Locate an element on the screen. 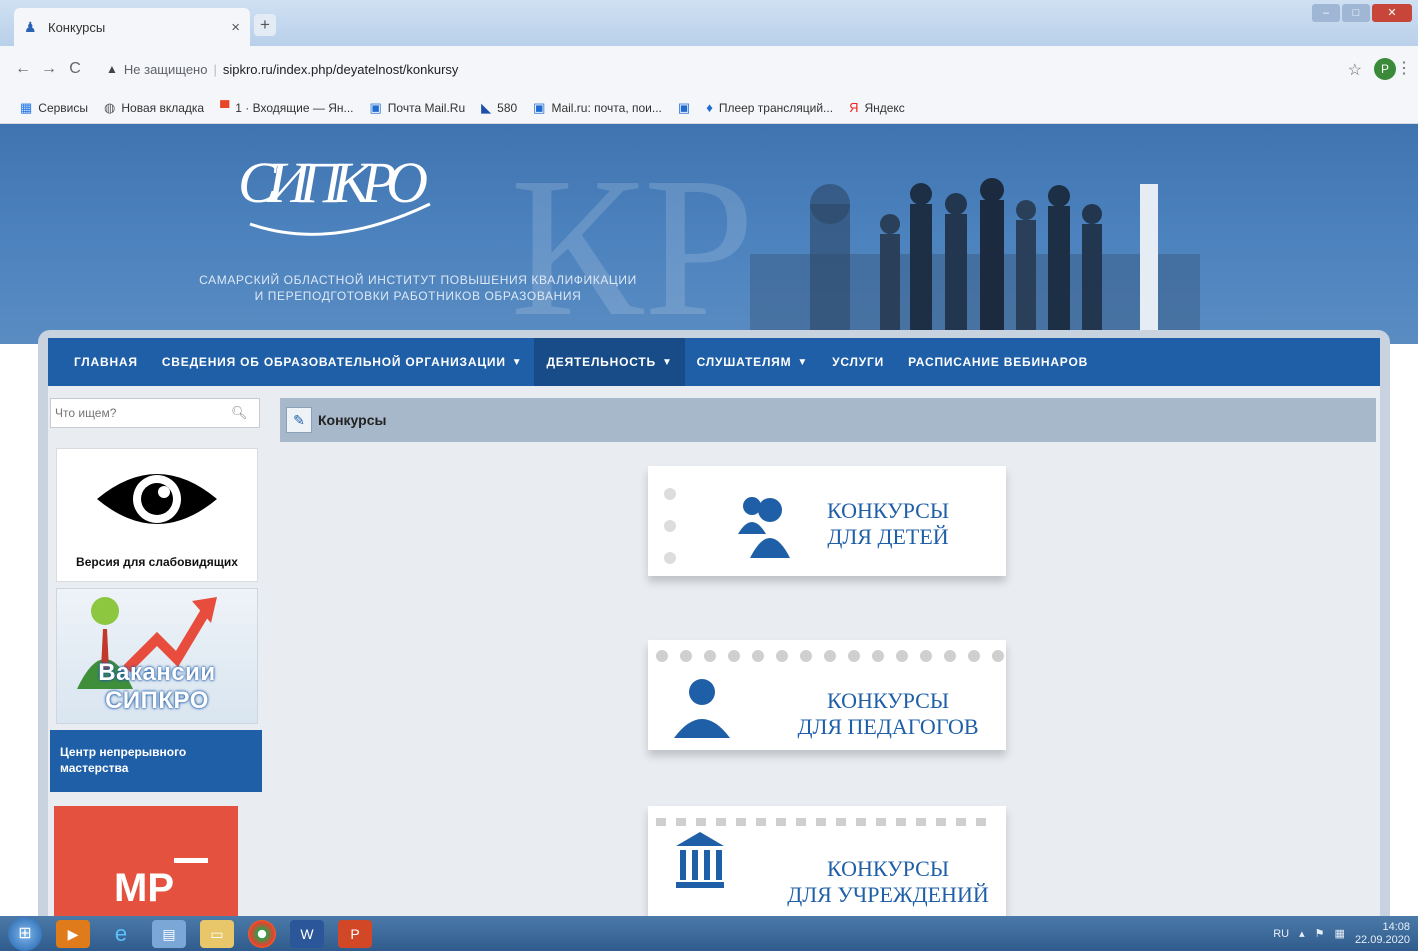 This screenshot has height=951, width=1418. network-icon: ▦ is located at coordinates (1340, 933).